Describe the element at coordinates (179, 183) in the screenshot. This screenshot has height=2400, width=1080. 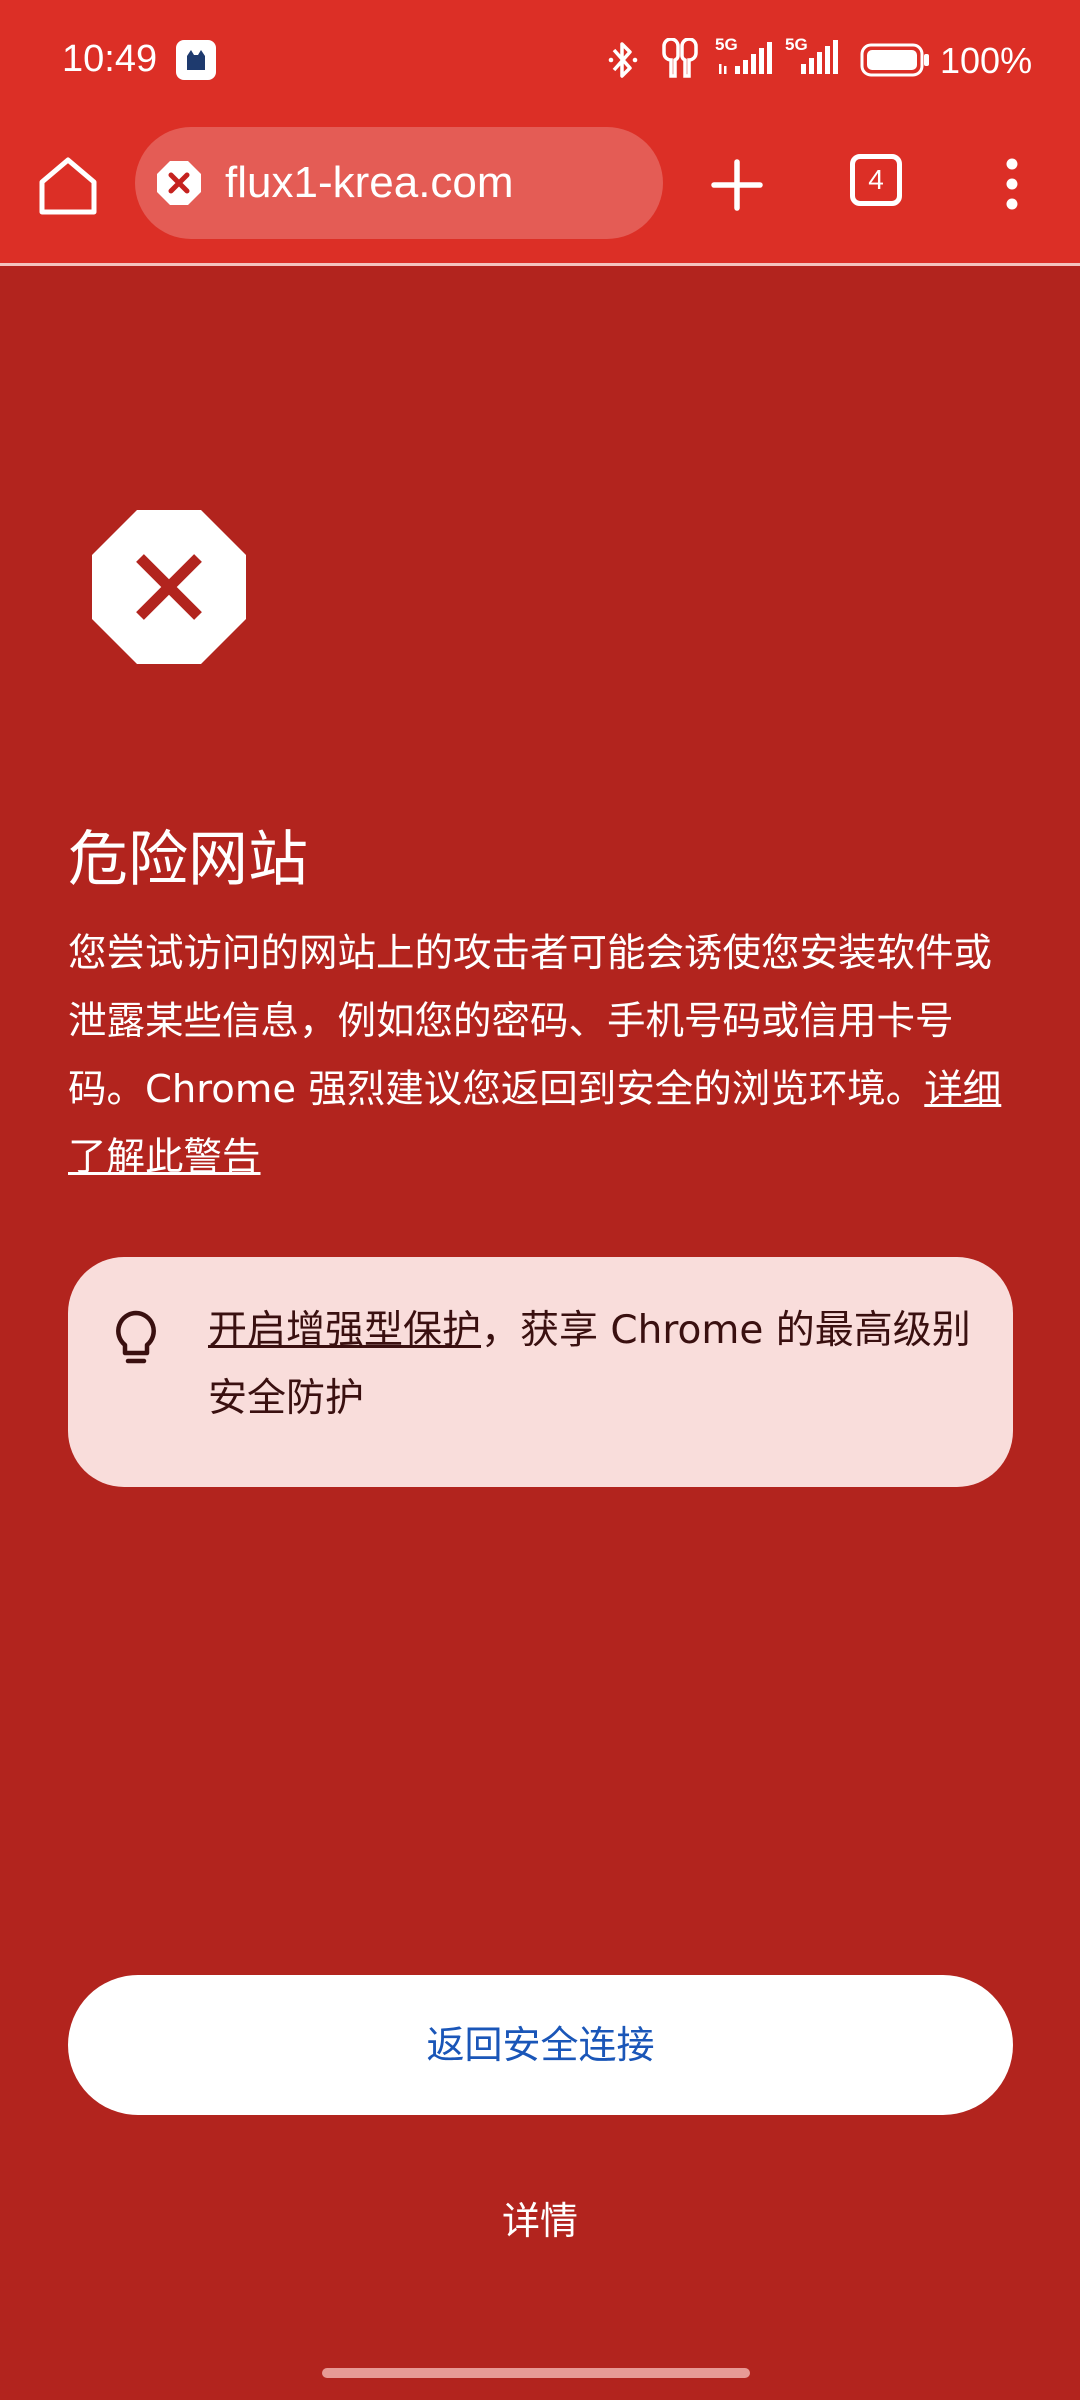
I see `dangerous-site-icon` at that location.